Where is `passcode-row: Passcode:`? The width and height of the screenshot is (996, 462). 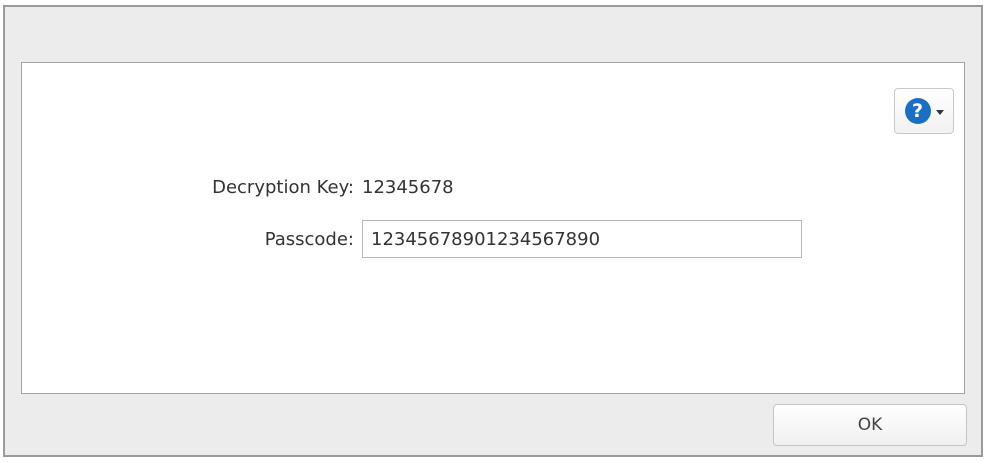 passcode-row: Passcode: is located at coordinates (412, 239).